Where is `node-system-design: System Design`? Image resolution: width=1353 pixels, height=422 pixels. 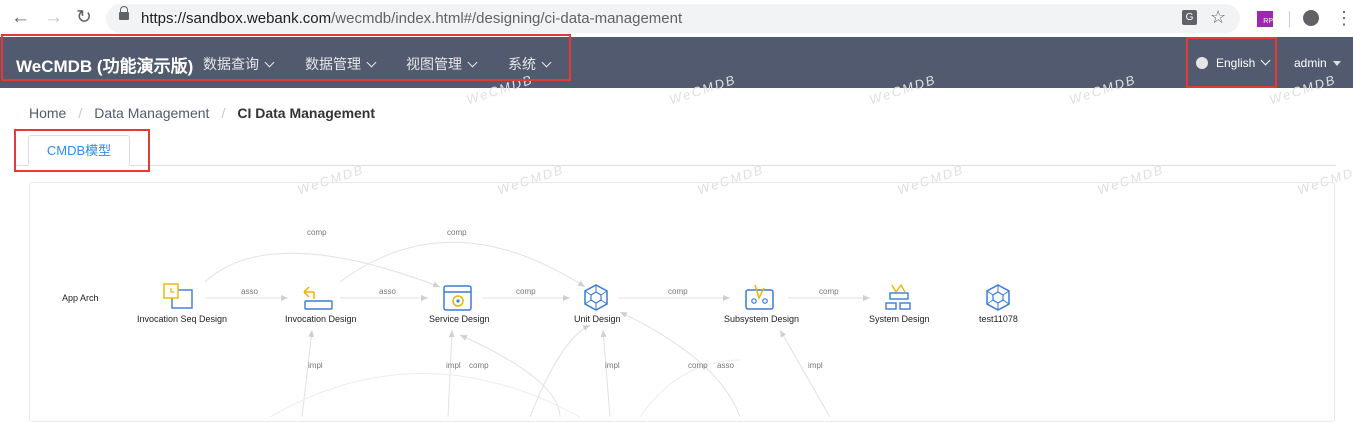 node-system-design: System Design is located at coordinates (899, 303).